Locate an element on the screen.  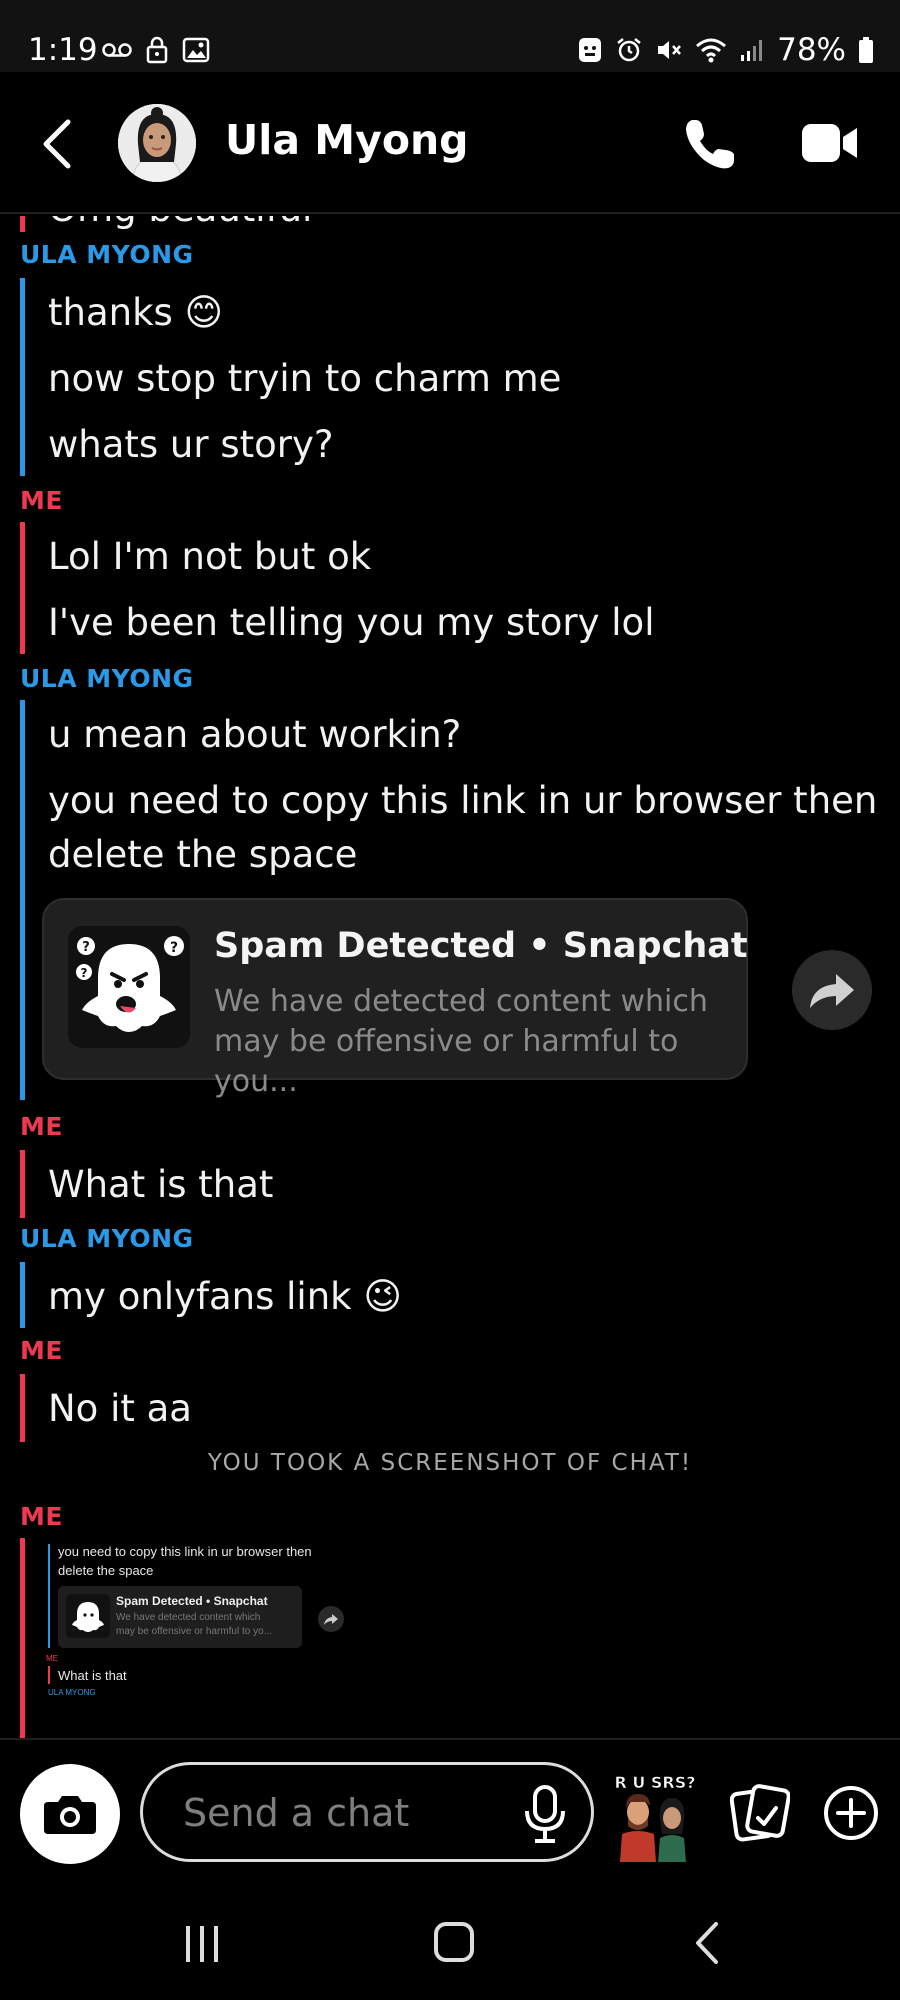
chat-message-input: Send a chat is located at coordinates (367, 1812).